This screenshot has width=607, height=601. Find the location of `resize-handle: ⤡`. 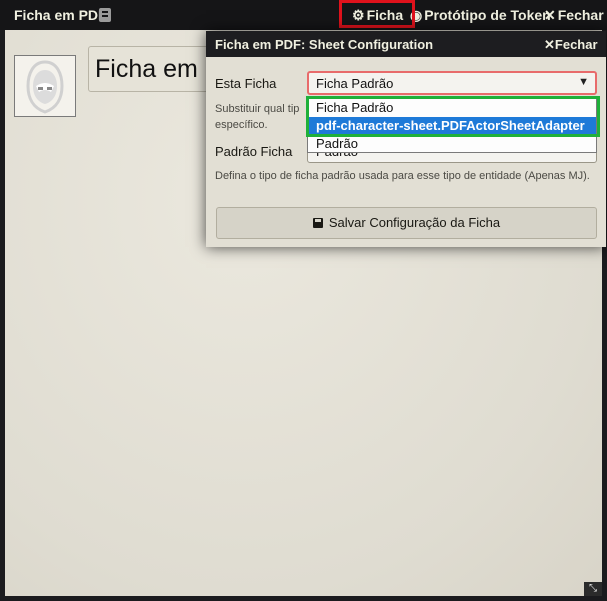

resize-handle: ⤡ is located at coordinates (593, 589).